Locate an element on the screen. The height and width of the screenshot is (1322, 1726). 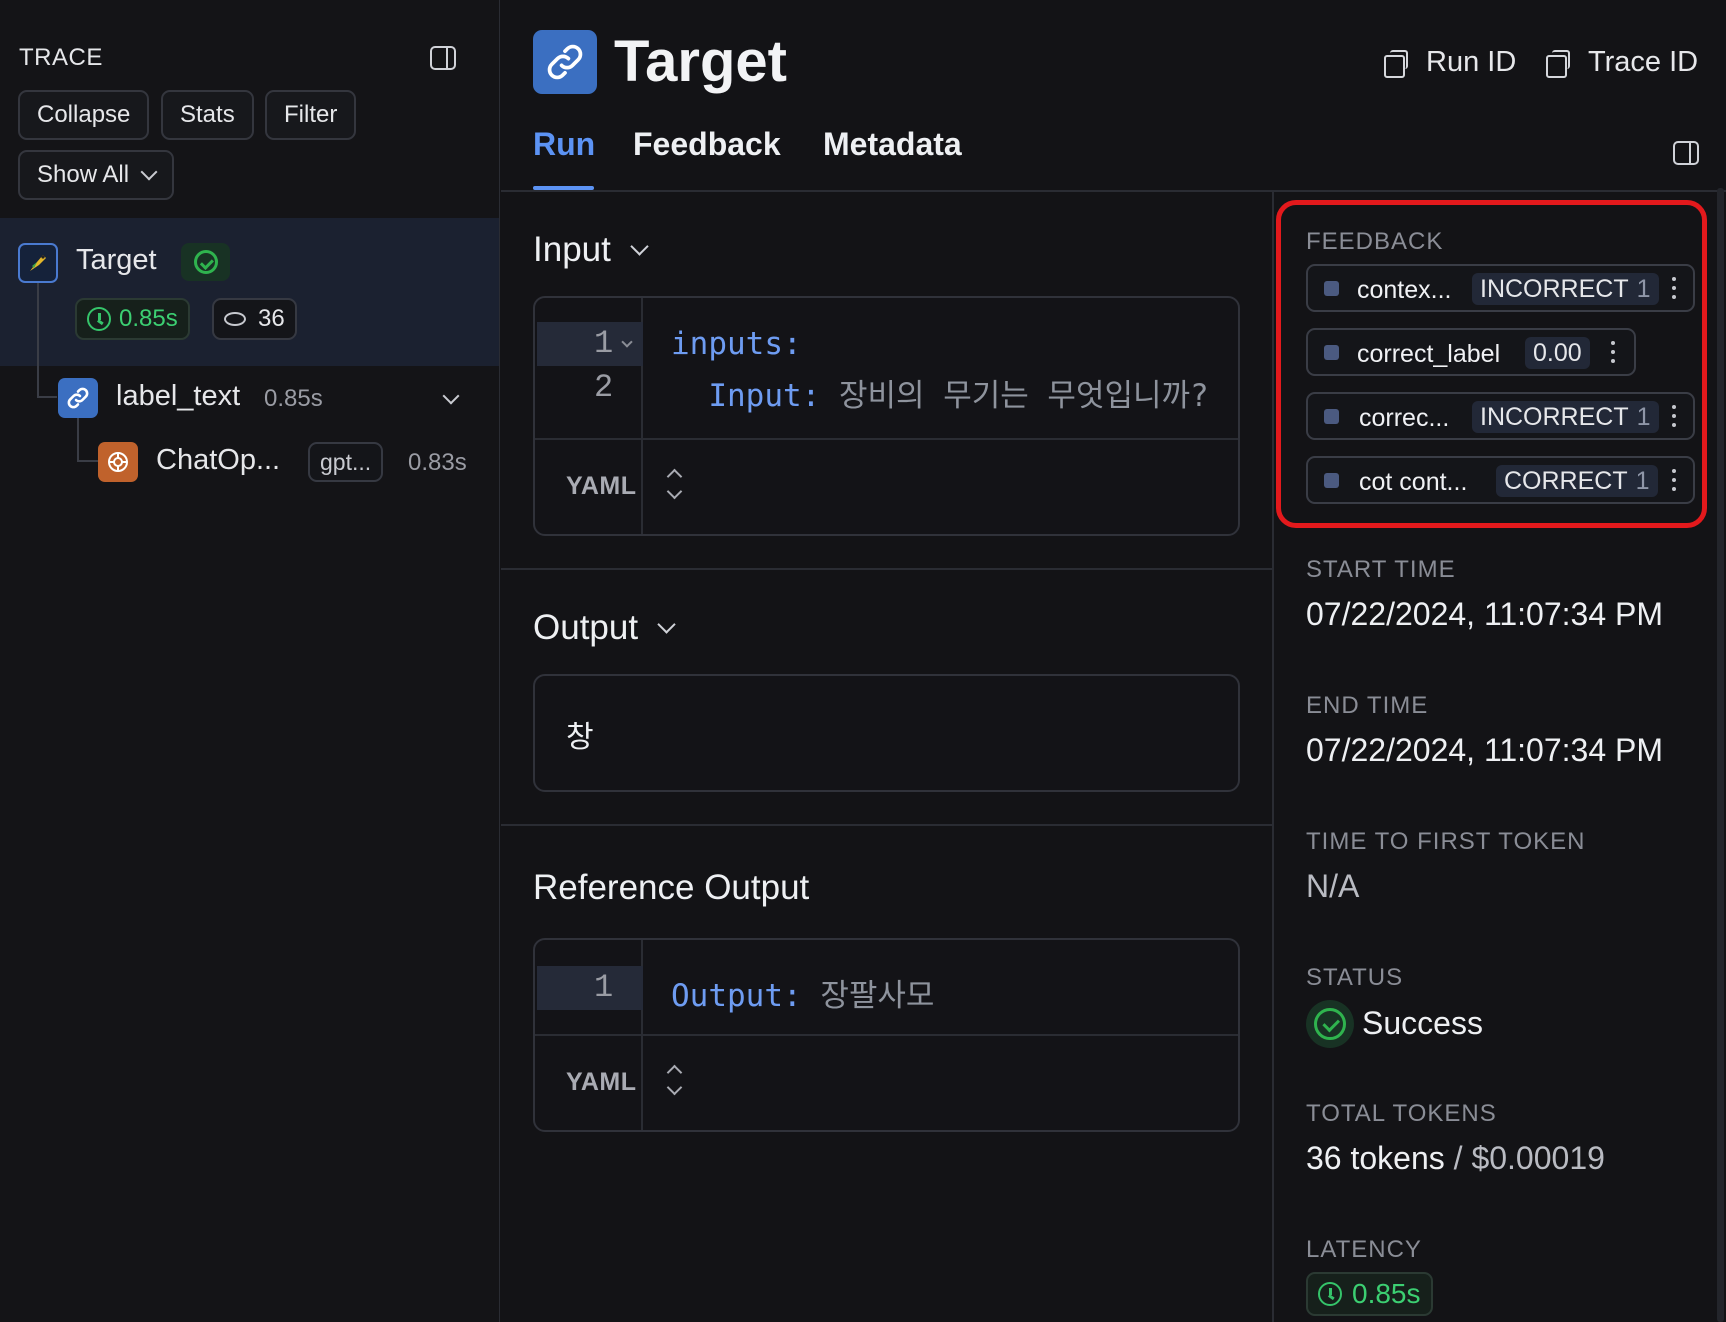
sidebar-scrollbar is located at coordinates (1720, 755).